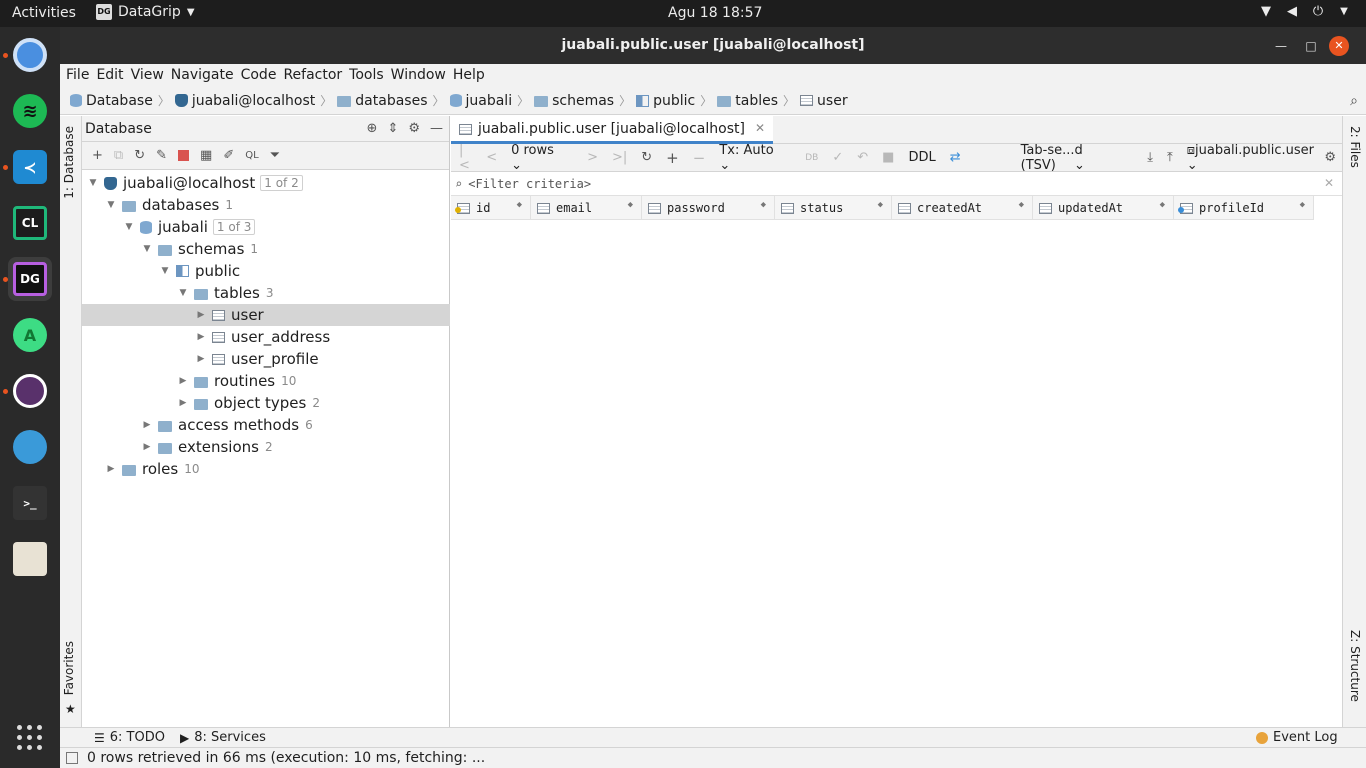 The width and height of the screenshot is (1366, 768). I want to click on tree-item-routines: ▶ routines 10, so click(266, 381).